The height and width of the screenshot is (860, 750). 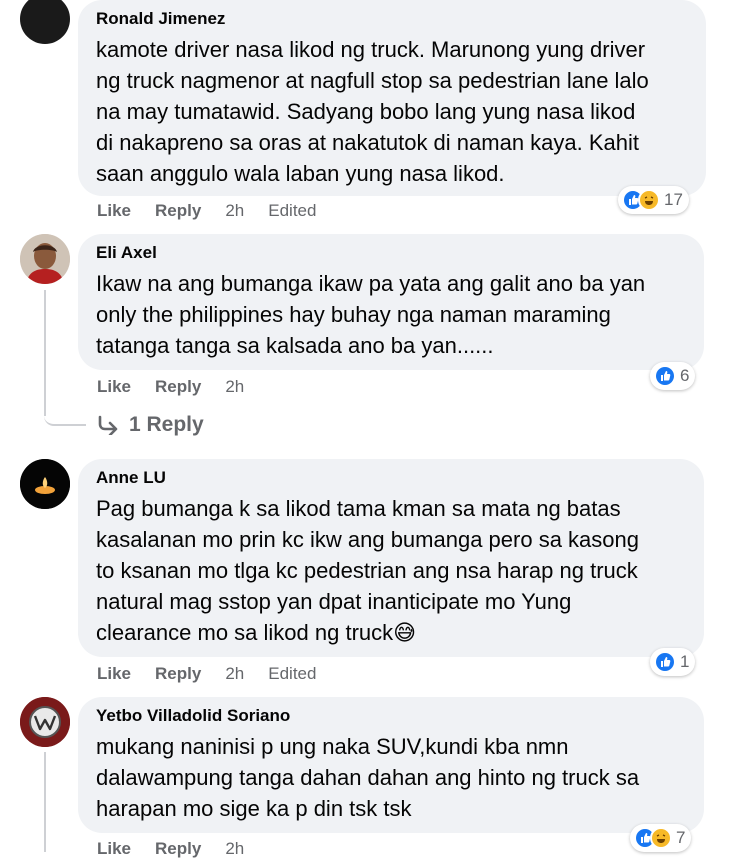 What do you see at coordinates (391, 716) in the screenshot?
I see `comment-author: Yetbo Villadolid Soriano` at bounding box center [391, 716].